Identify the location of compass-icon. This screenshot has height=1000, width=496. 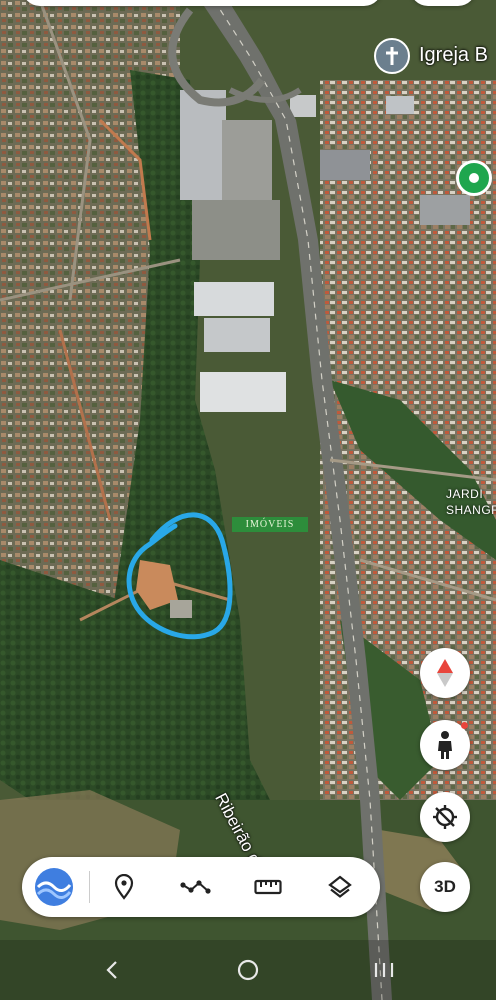
(445, 673).